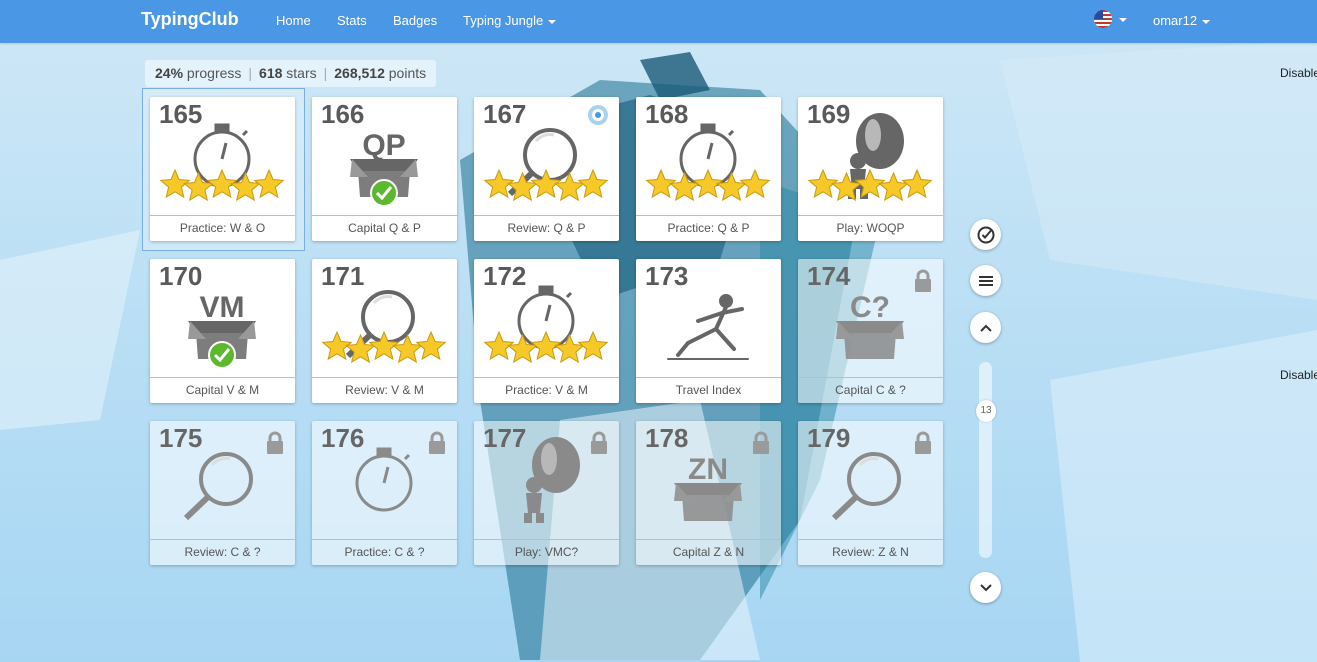 Image resolution: width=1317 pixels, height=662 pixels. I want to click on page-scrollbar, so click(985, 460).